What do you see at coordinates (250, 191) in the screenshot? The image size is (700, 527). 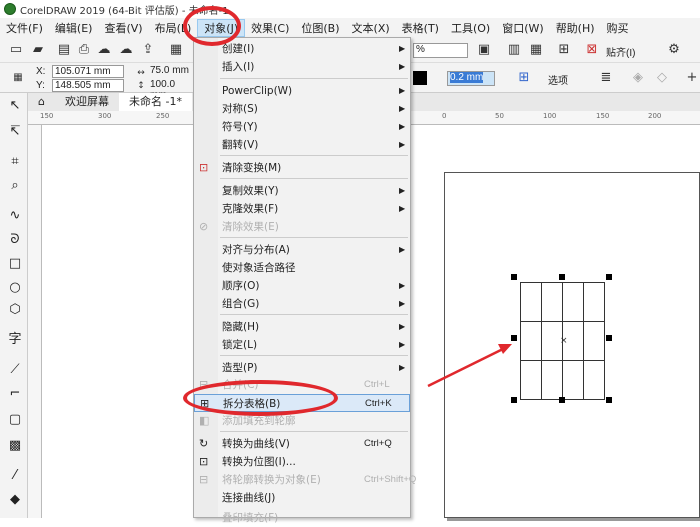 I see `menu-item-label: 复制效果(Y)` at bounding box center [250, 191].